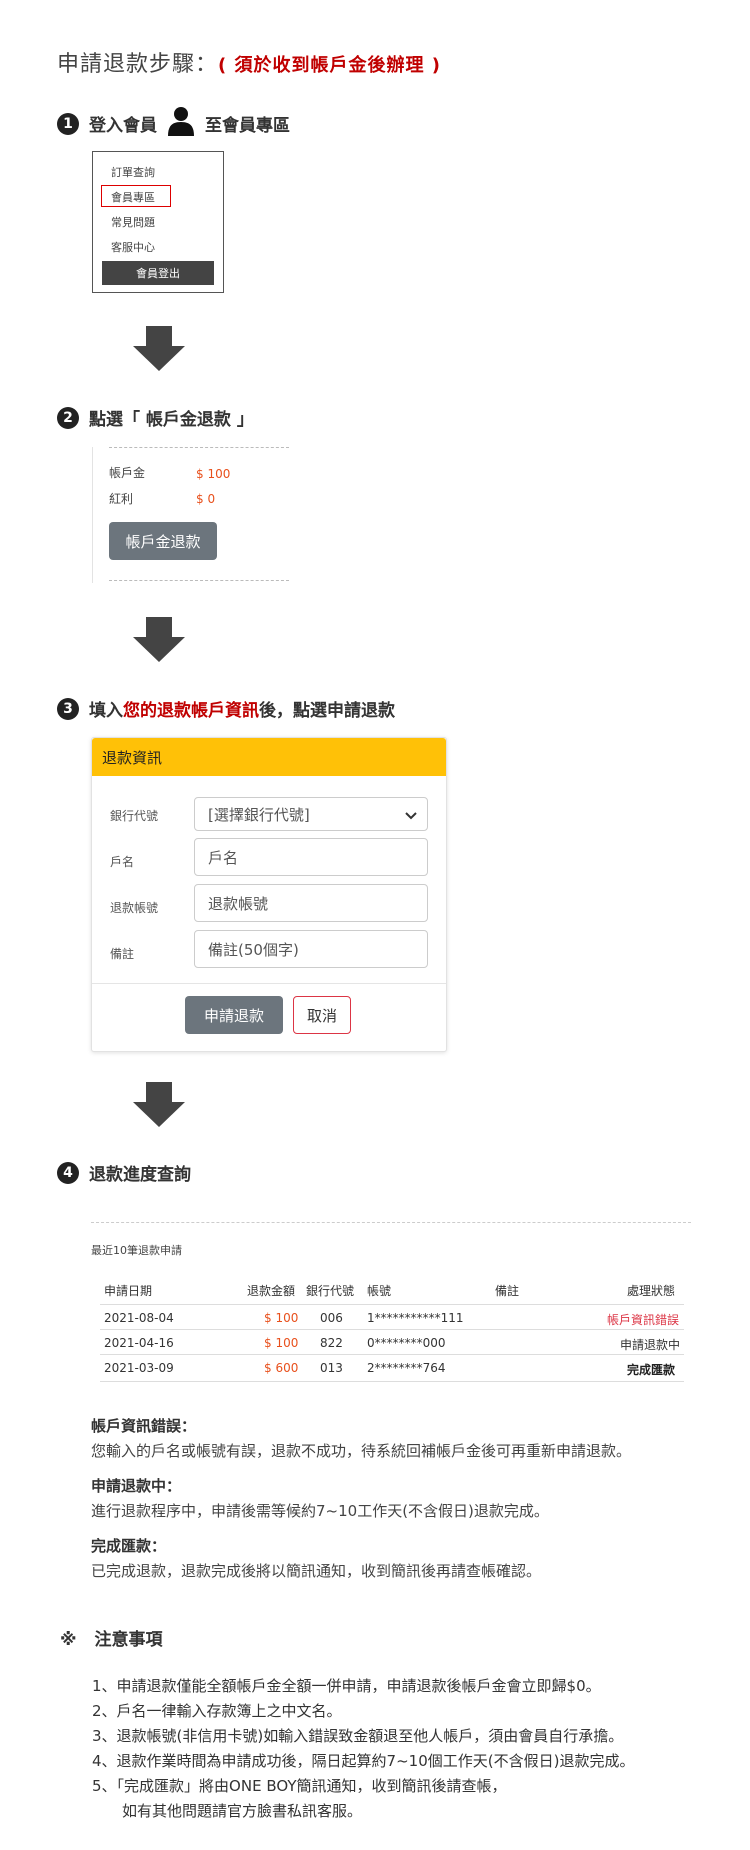  I want to click on cell-status: 帳戶資訊錯誤, so click(643, 1320).